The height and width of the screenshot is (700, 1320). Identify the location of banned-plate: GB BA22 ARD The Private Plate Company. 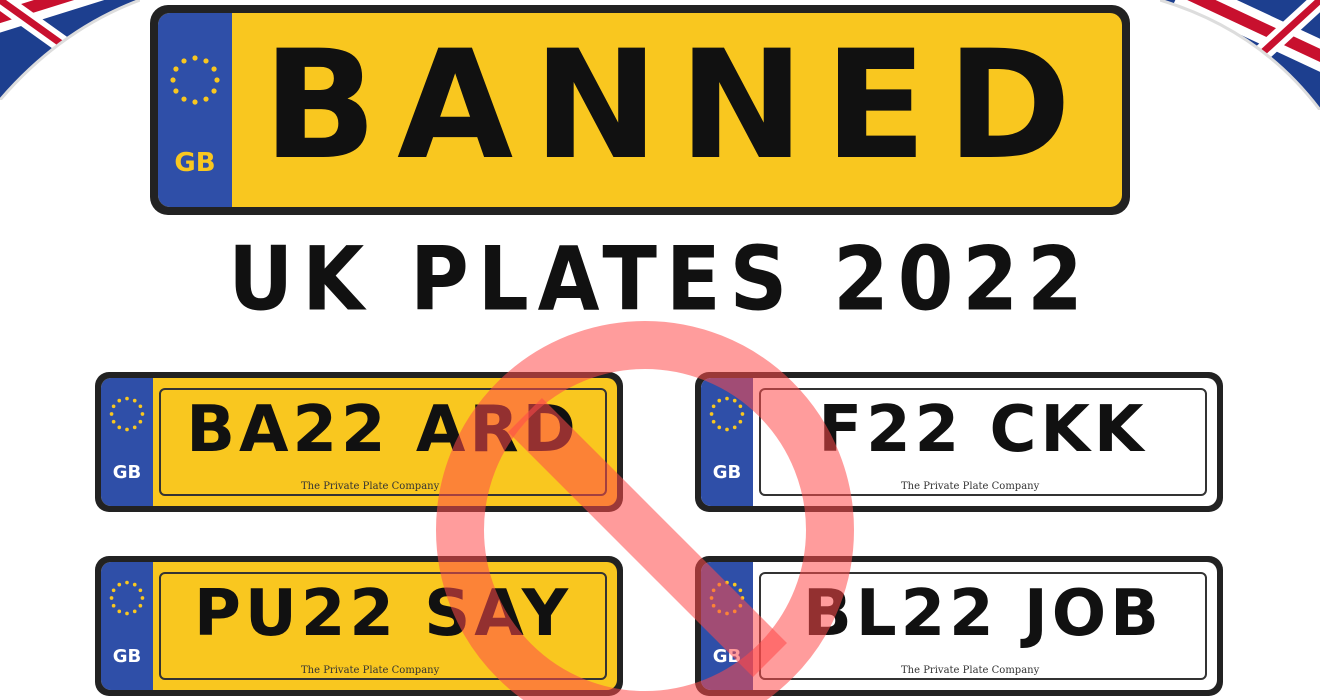
(359, 442).